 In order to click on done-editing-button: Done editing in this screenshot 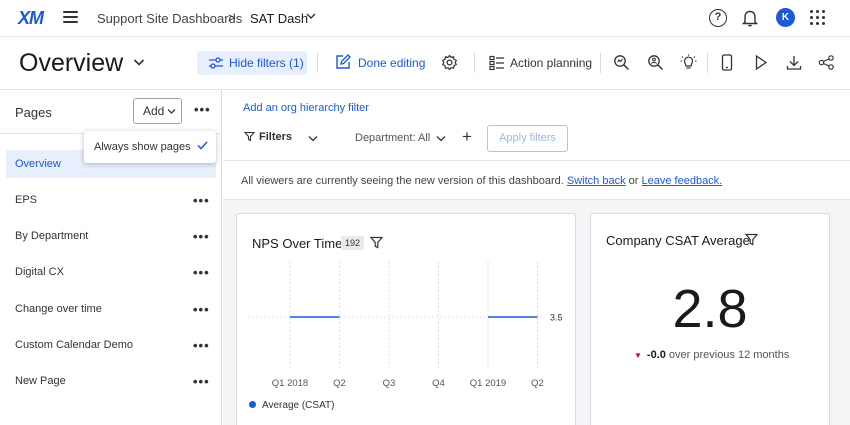, I will do `click(391, 63)`.